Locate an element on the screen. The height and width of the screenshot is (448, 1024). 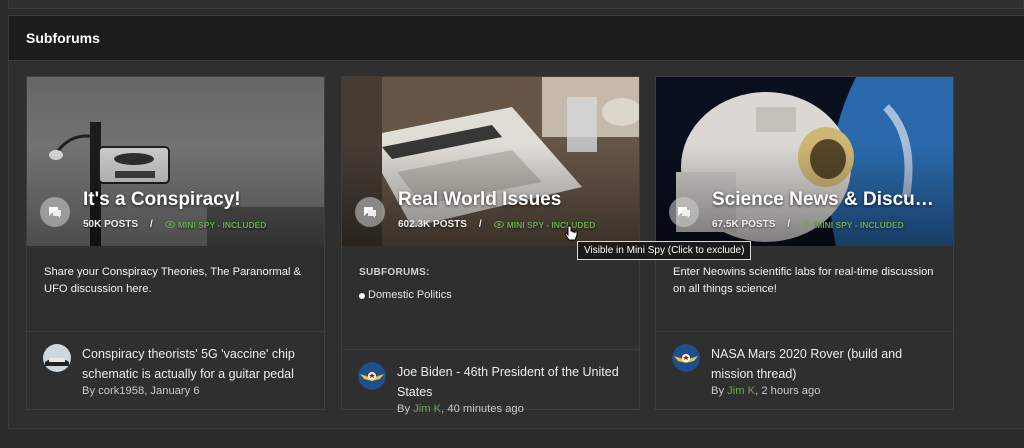
latest-post-byline: By Jim K, 40 minutes ago is located at coordinates (460, 409).